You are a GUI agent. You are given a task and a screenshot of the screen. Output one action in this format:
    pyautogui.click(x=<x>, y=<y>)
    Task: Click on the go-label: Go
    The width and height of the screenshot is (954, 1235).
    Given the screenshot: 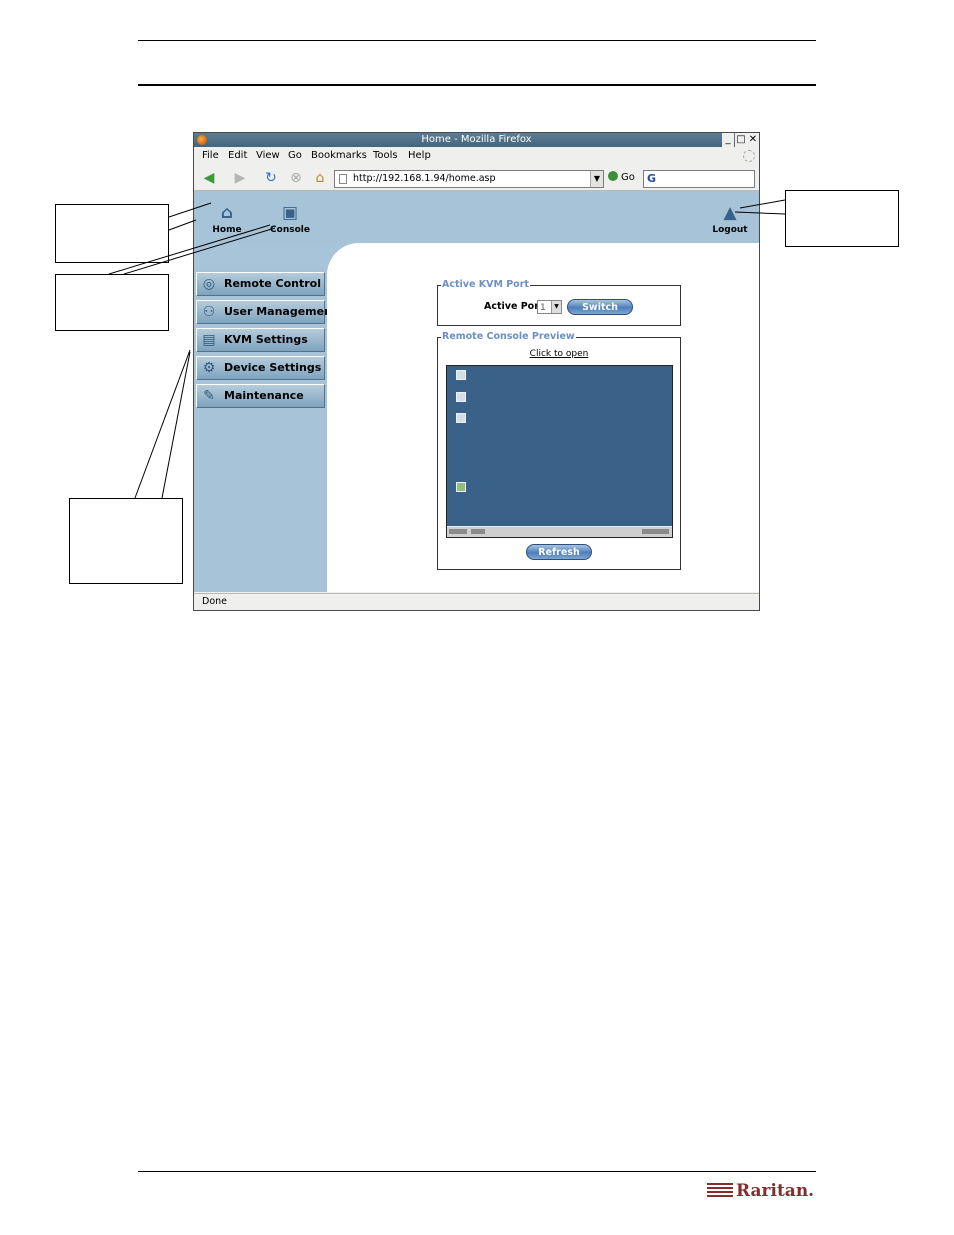 What is the action you would take?
    pyautogui.click(x=628, y=177)
    